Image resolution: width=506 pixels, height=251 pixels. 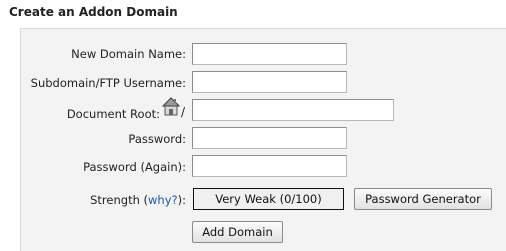 What do you see at coordinates (93, 12) in the screenshot?
I see `page-title: Create an Addon Domain` at bounding box center [93, 12].